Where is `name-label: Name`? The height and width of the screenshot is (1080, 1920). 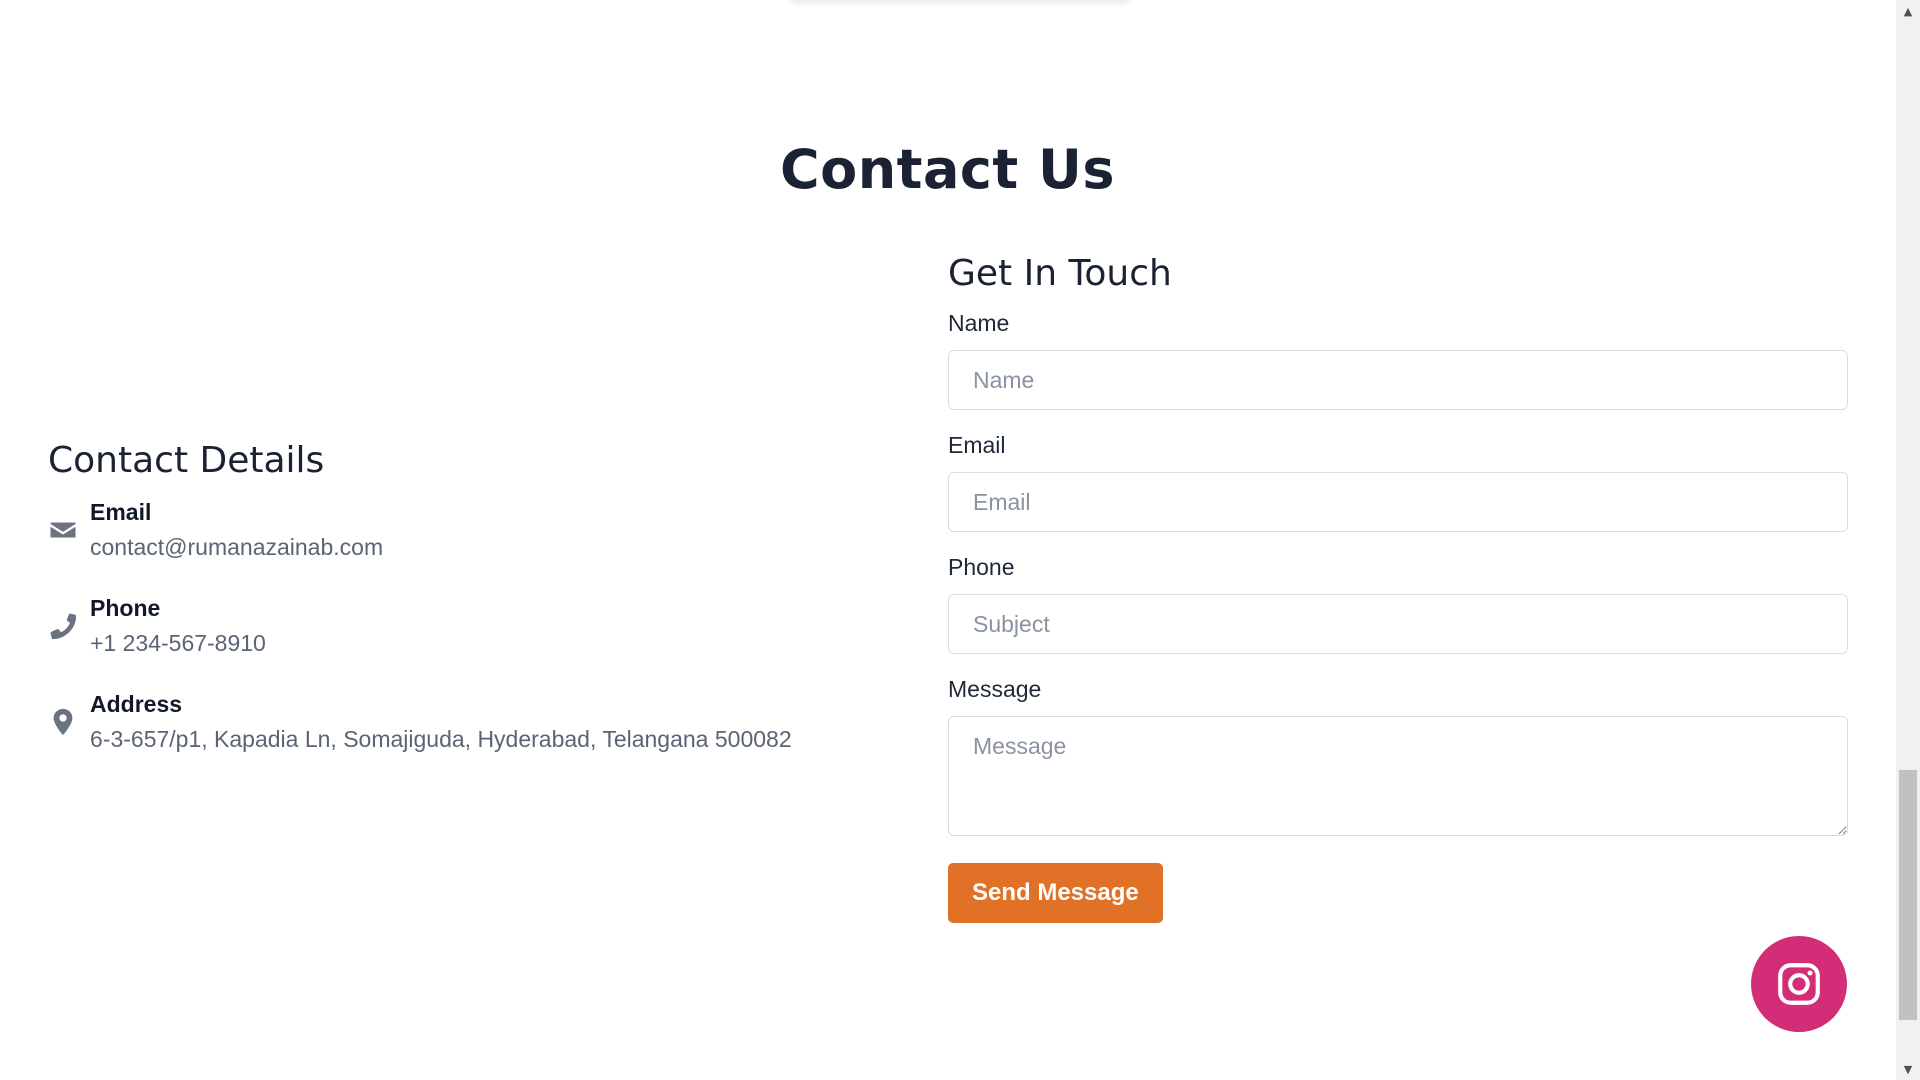
name-label: Name is located at coordinates (979, 323).